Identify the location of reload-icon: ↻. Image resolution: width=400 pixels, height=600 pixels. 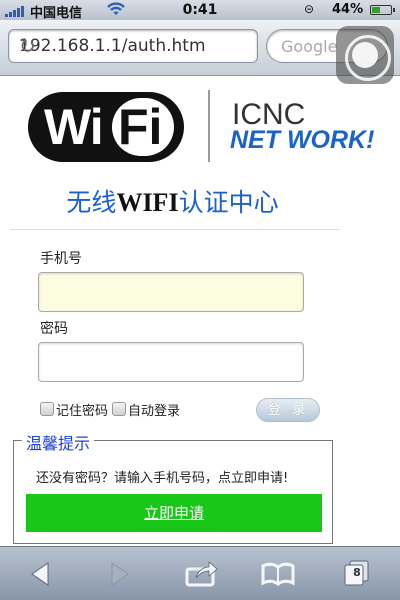
(134, 46).